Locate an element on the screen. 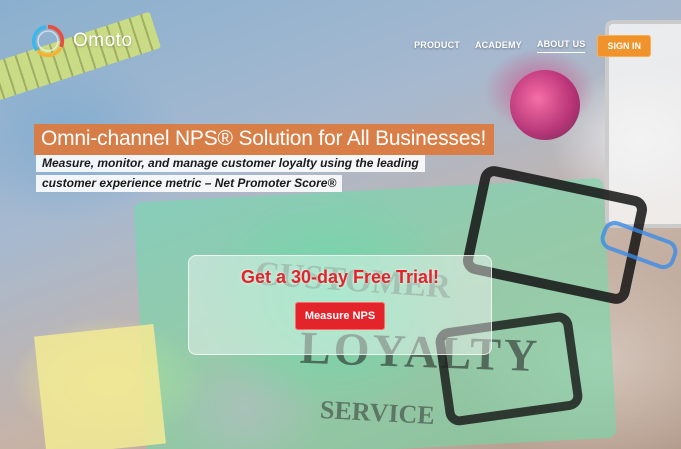 This screenshot has height=449, width=681. nav-academy: ACADEMY is located at coordinates (498, 46).